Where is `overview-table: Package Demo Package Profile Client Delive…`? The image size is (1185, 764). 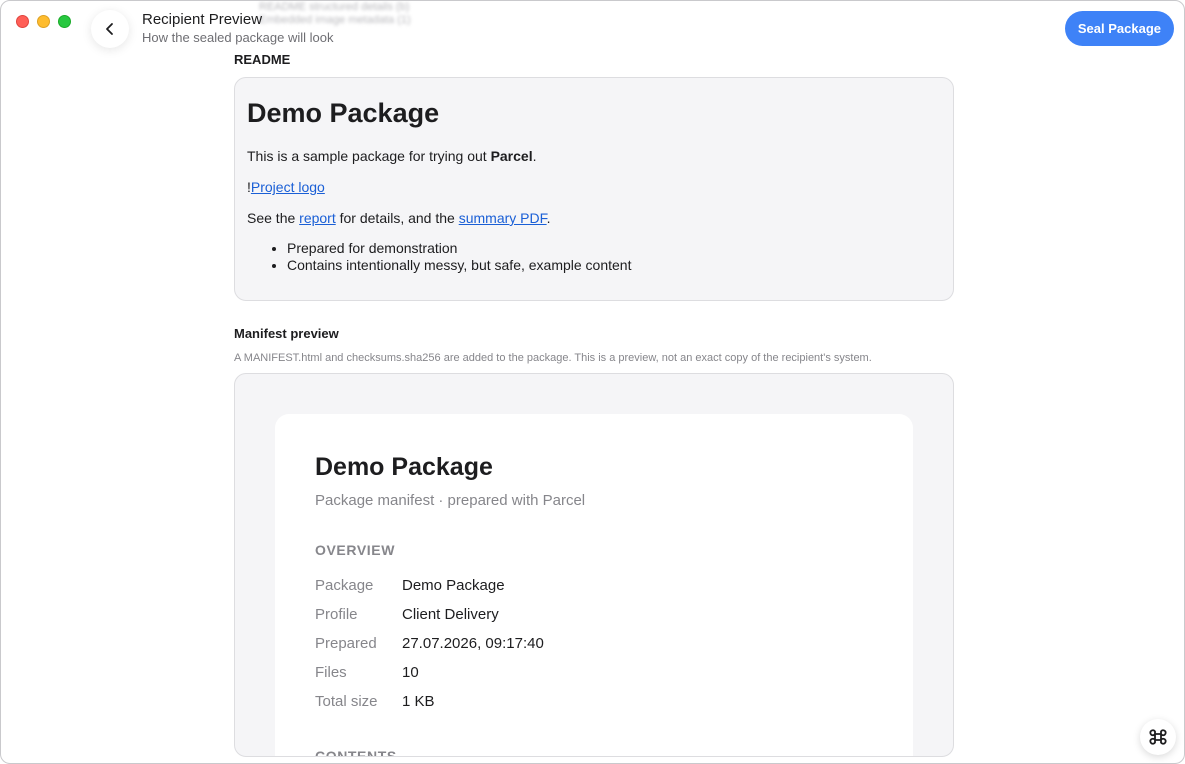
overview-table: Package Demo Package Profile Client Delive… is located at coordinates (429, 643).